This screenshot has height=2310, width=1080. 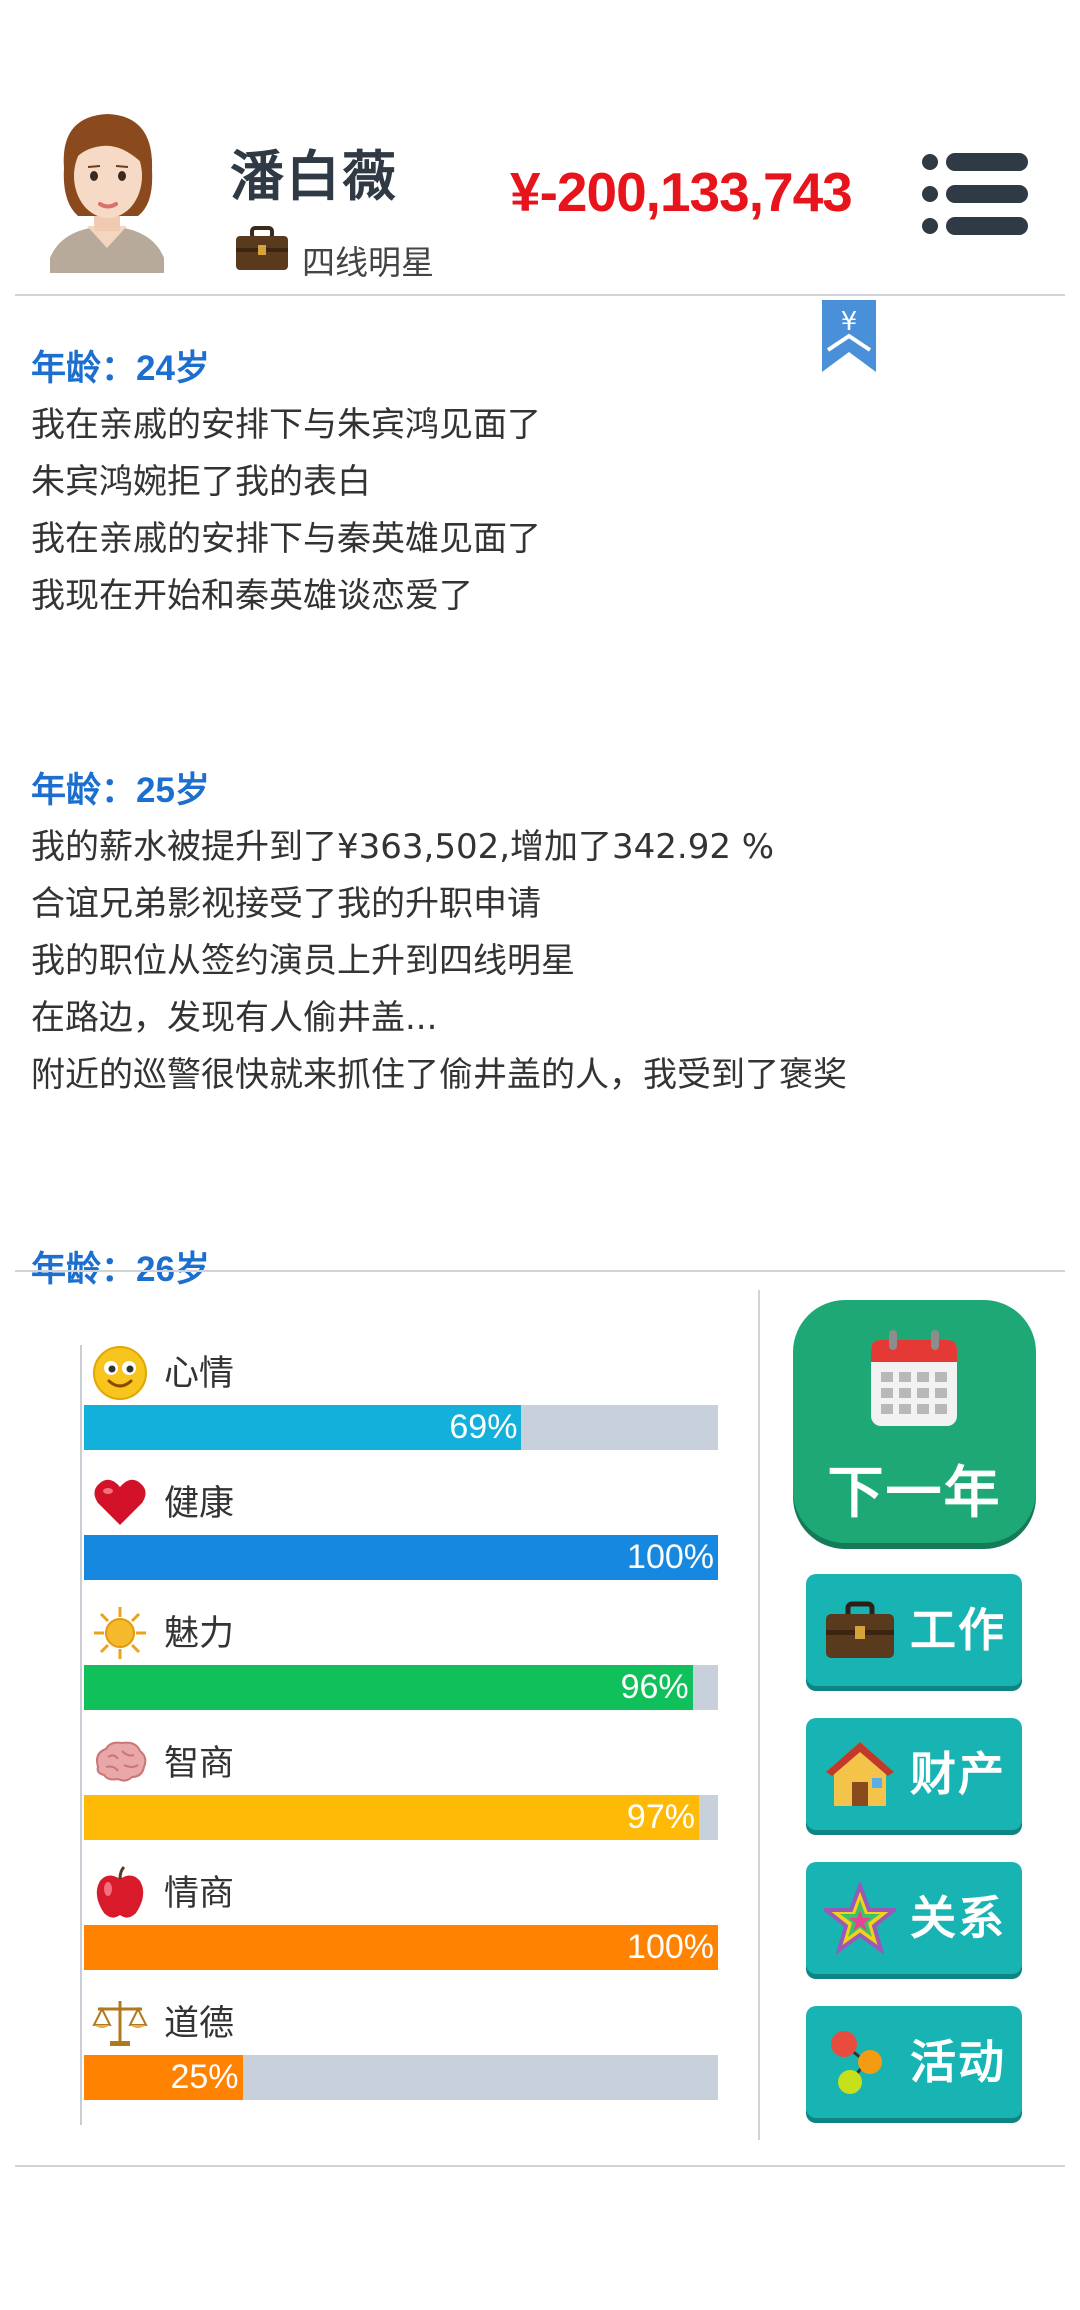 What do you see at coordinates (199, 2024) in the screenshot?
I see `stat-label: 道德` at bounding box center [199, 2024].